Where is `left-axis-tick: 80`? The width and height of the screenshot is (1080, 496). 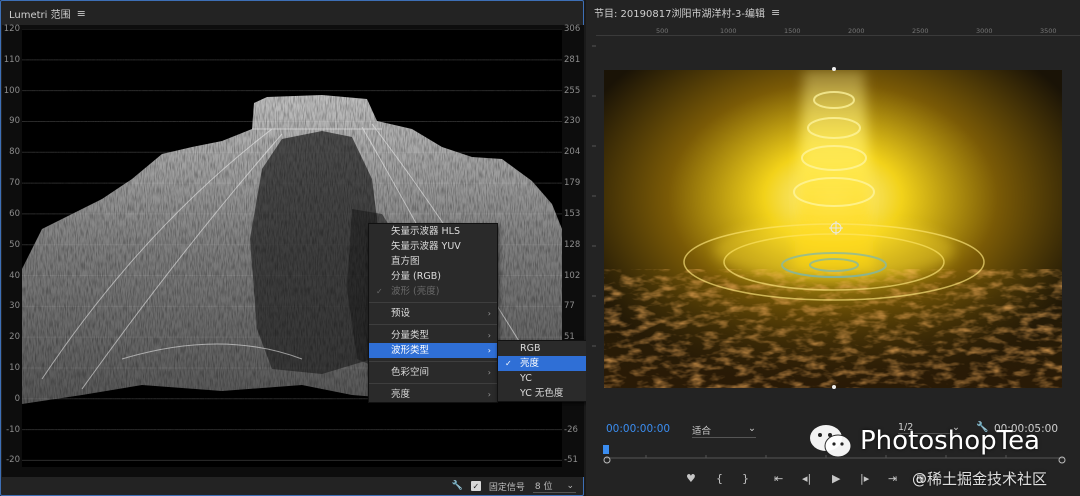
left-axis-tick: 80 is located at coordinates (14, 152).